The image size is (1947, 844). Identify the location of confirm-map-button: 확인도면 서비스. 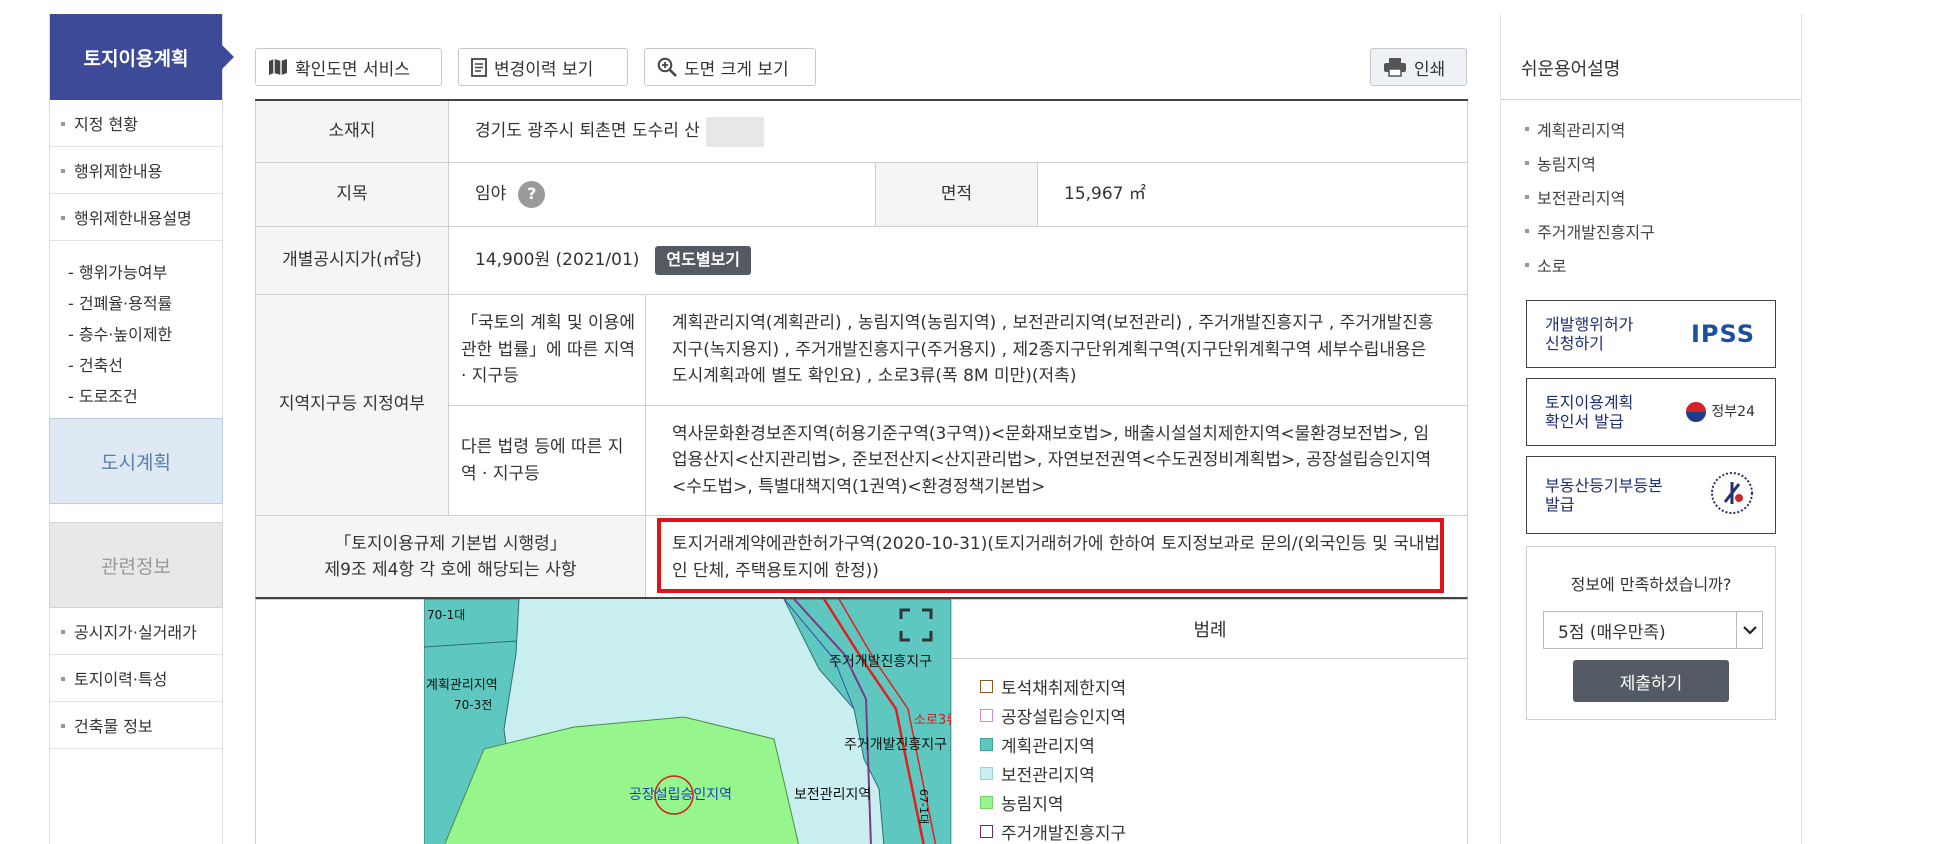
(348, 67).